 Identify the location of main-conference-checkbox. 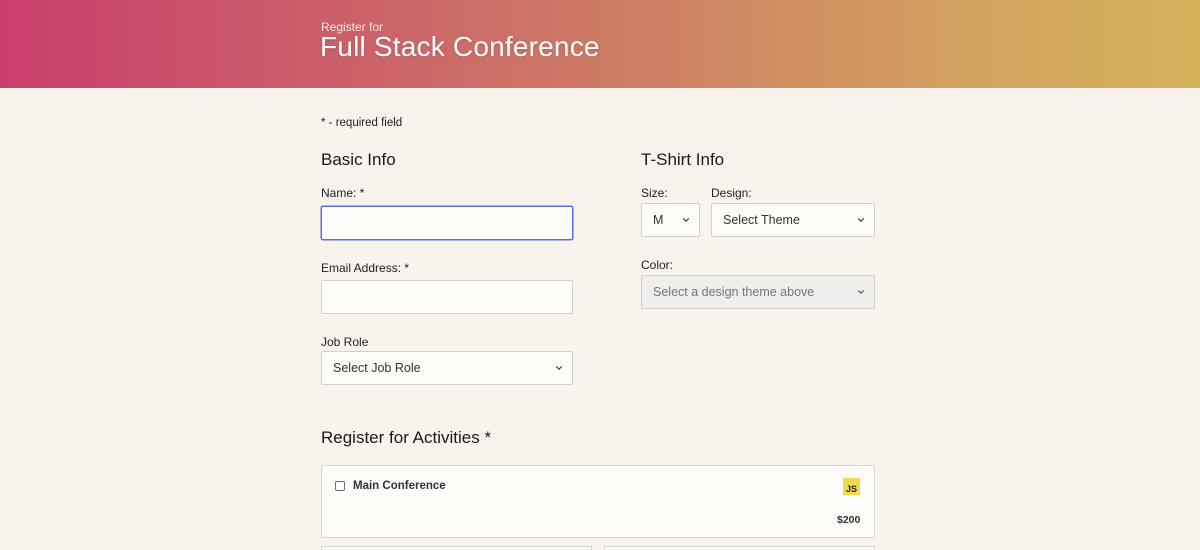
(340, 486).